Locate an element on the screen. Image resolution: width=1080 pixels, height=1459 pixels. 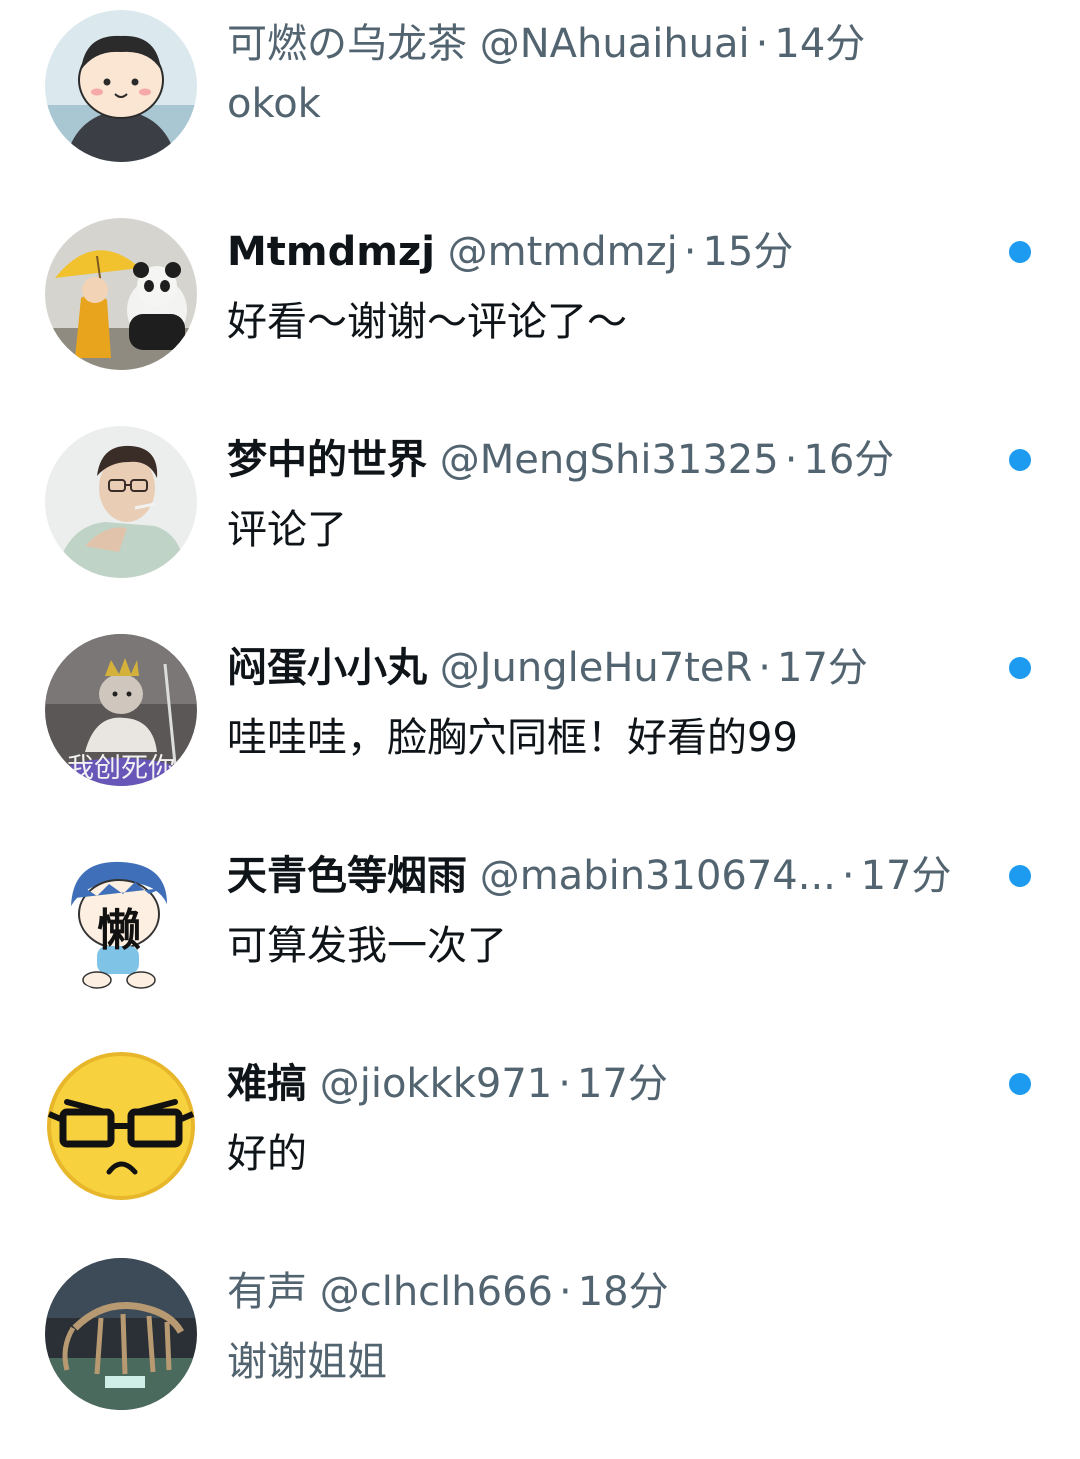
comment-header: Mtmdmzj @mtmdmzj · 15分 is located at coordinates (593, 252).